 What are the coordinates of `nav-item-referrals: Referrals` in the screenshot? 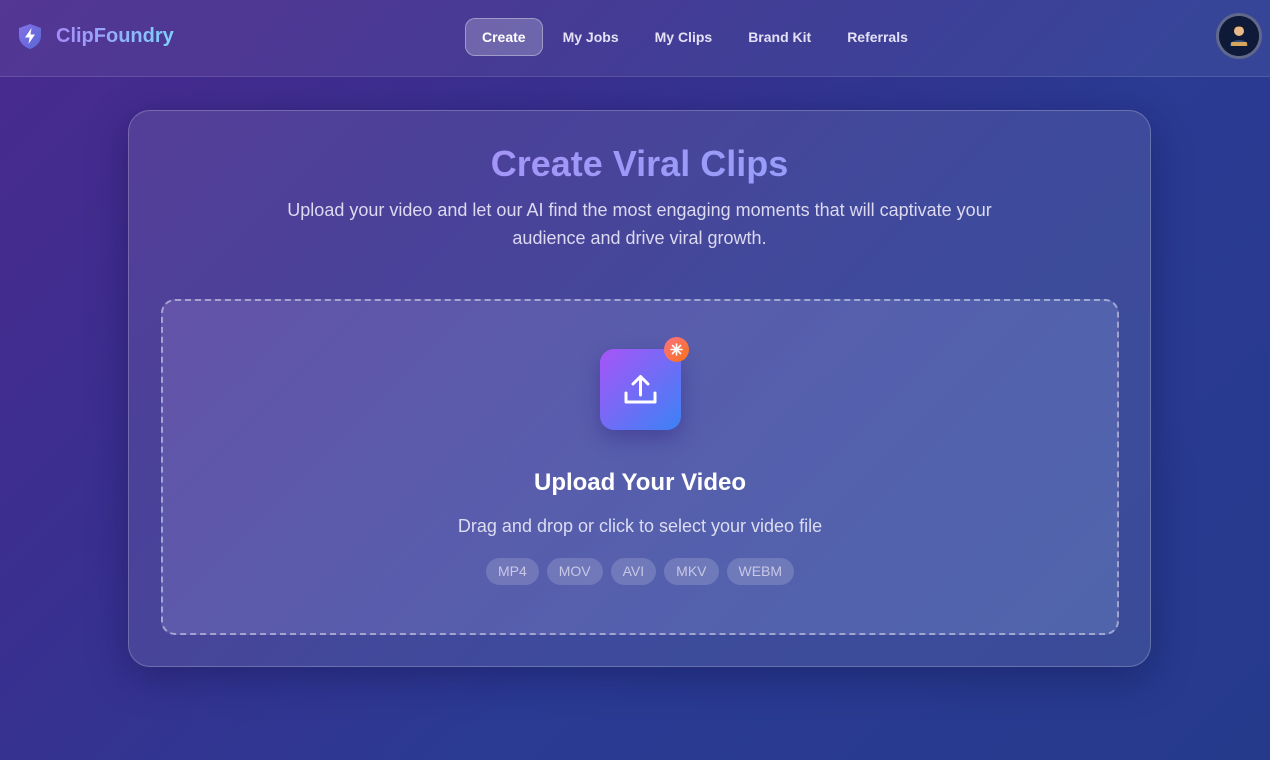 It's located at (877, 37).